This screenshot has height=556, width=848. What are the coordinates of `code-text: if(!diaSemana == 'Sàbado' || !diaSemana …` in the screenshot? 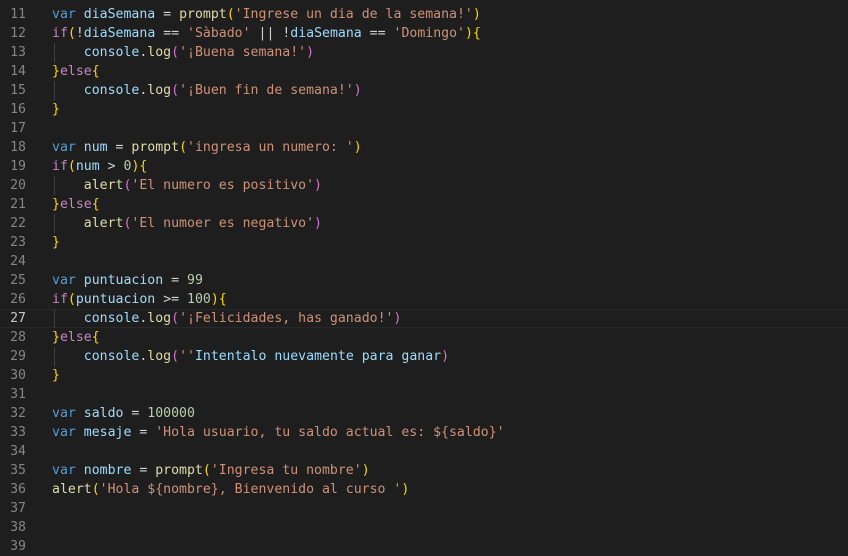 It's located at (266, 33).